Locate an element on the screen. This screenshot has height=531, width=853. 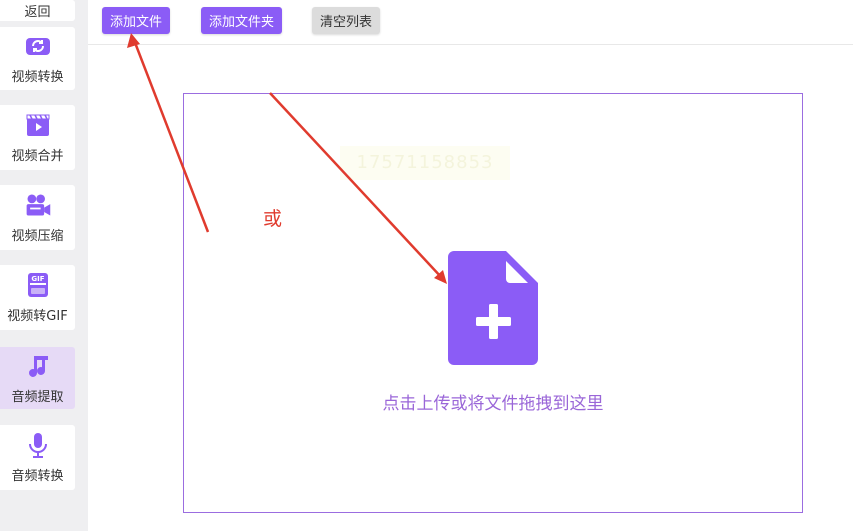
sidebar-item-video-compress: 视频压缩 is located at coordinates (37, 217).